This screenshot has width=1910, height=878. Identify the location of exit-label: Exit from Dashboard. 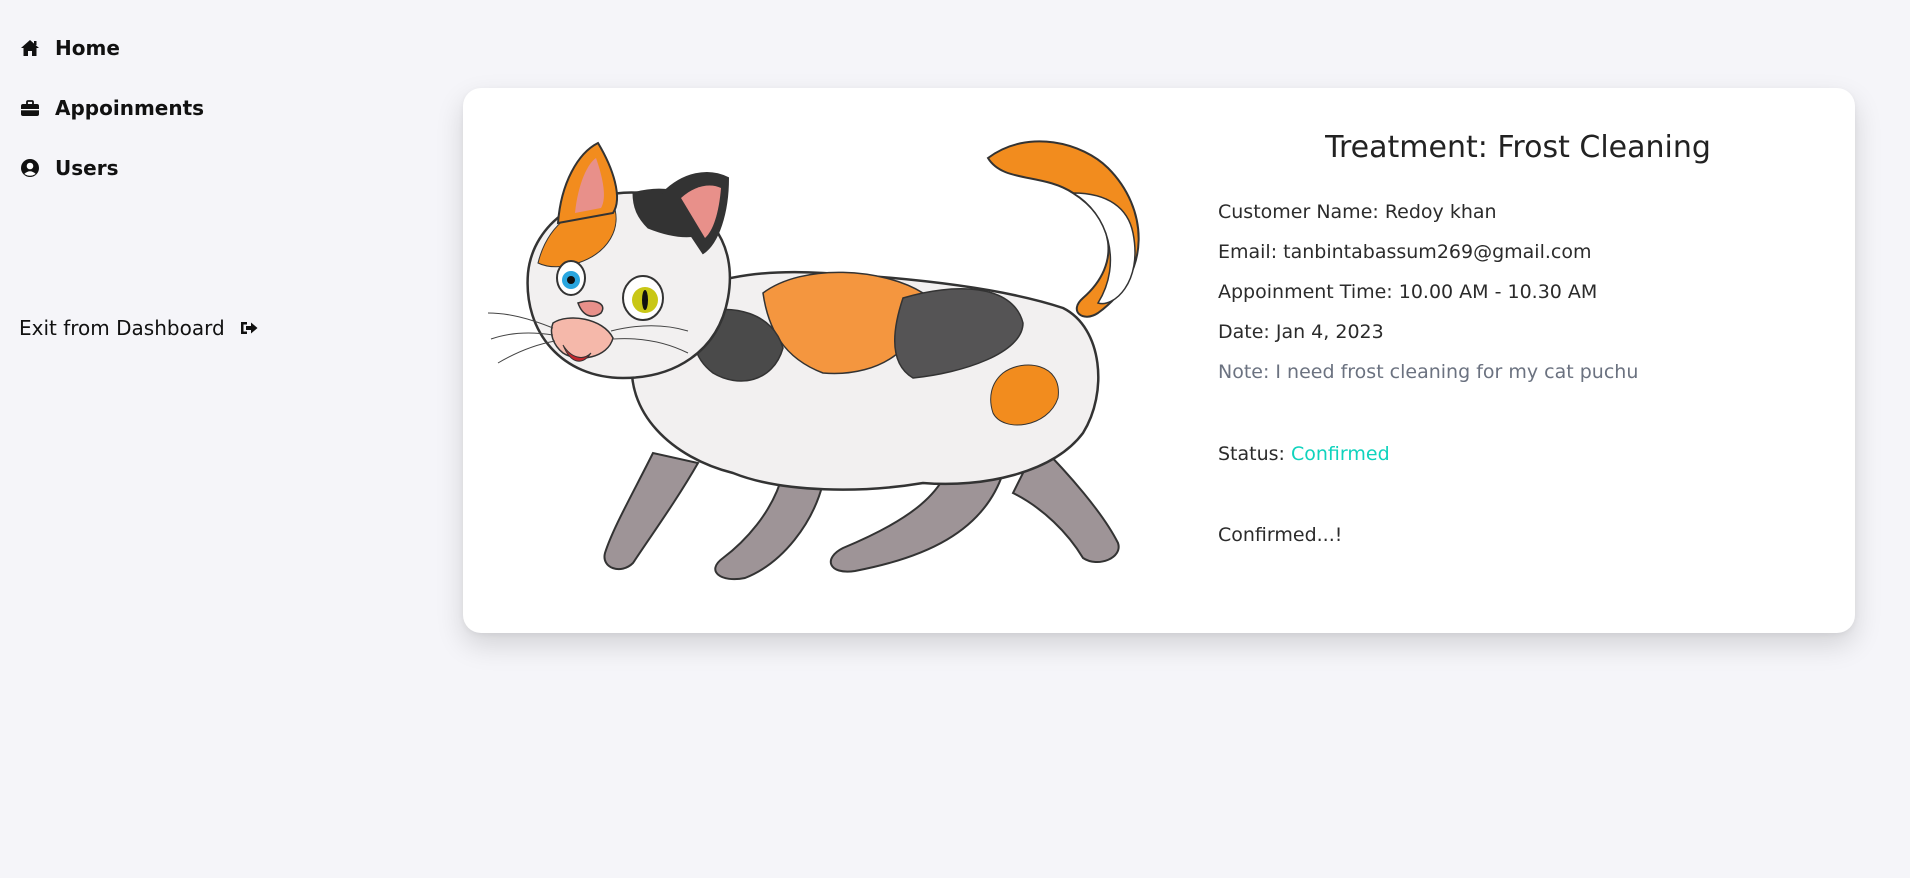
(122, 328).